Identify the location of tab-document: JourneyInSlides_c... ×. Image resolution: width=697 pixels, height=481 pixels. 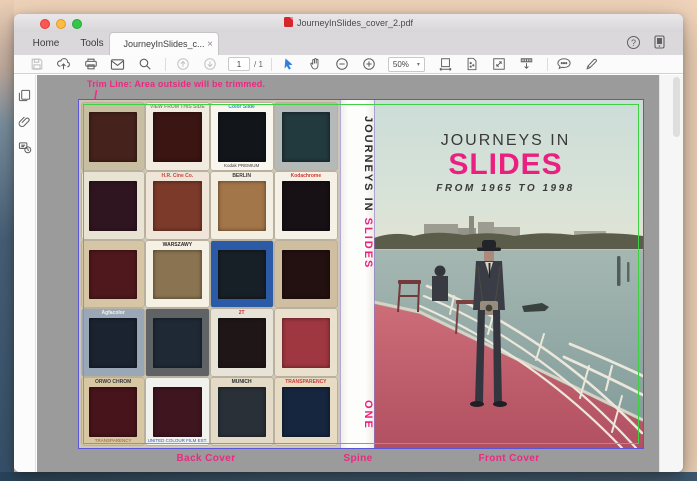
(164, 43).